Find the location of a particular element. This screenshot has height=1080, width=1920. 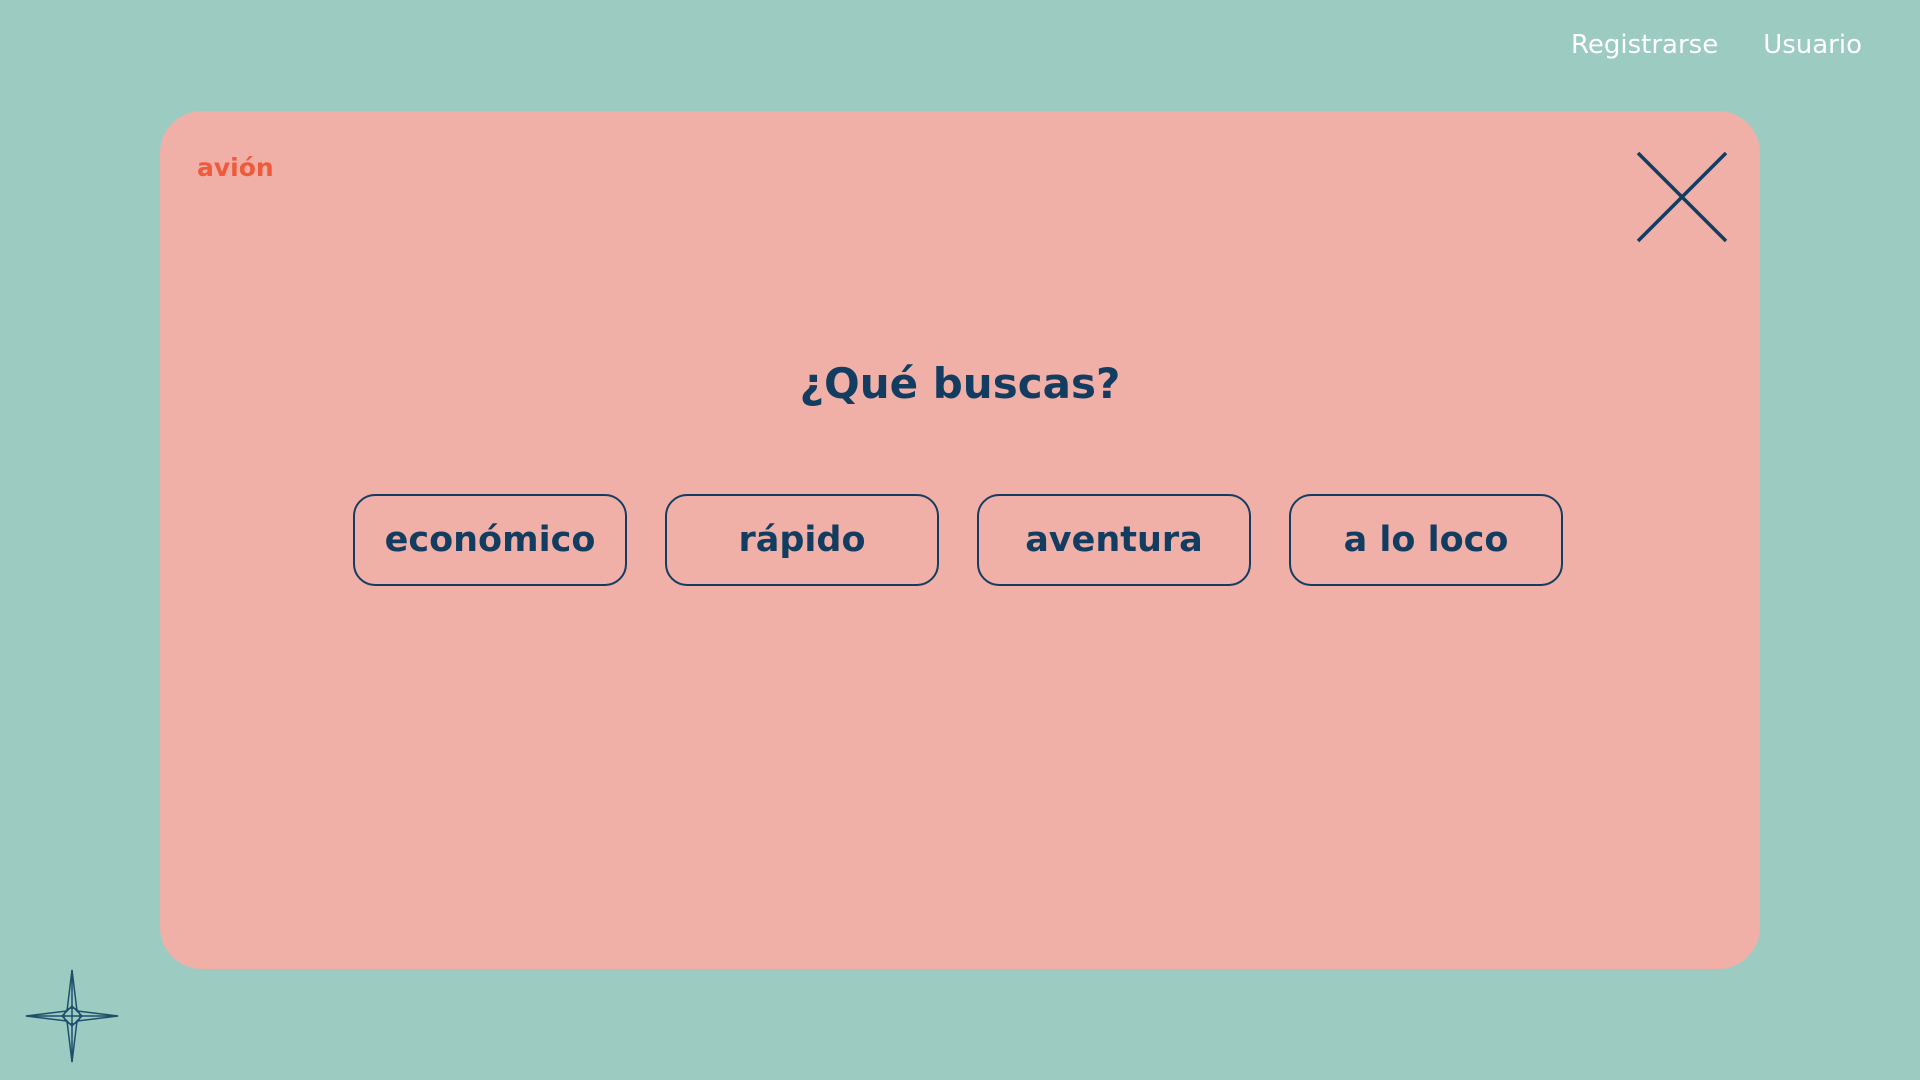

register-link: Registrarse is located at coordinates (1644, 45).